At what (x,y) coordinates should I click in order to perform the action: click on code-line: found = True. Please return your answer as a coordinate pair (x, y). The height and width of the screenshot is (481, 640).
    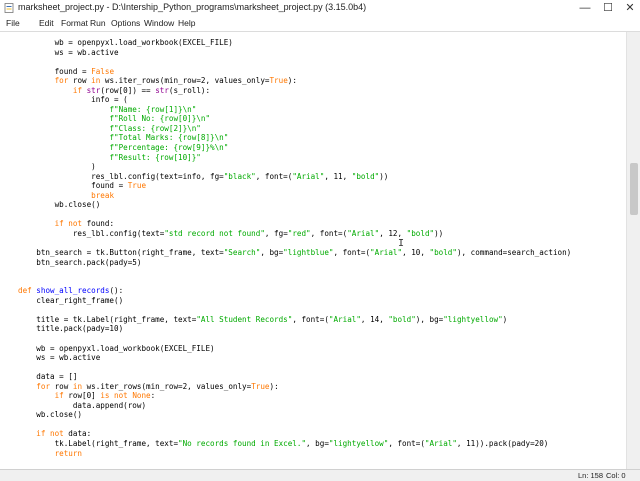
    Looking at the image, I should click on (294, 186).